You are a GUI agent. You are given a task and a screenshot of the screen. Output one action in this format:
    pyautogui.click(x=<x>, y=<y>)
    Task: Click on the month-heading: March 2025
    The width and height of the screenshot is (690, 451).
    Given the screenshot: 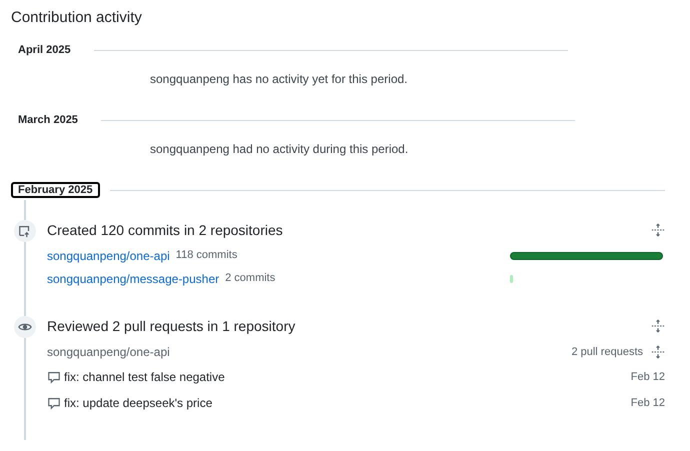 What is the action you would take?
    pyautogui.click(x=48, y=120)
    